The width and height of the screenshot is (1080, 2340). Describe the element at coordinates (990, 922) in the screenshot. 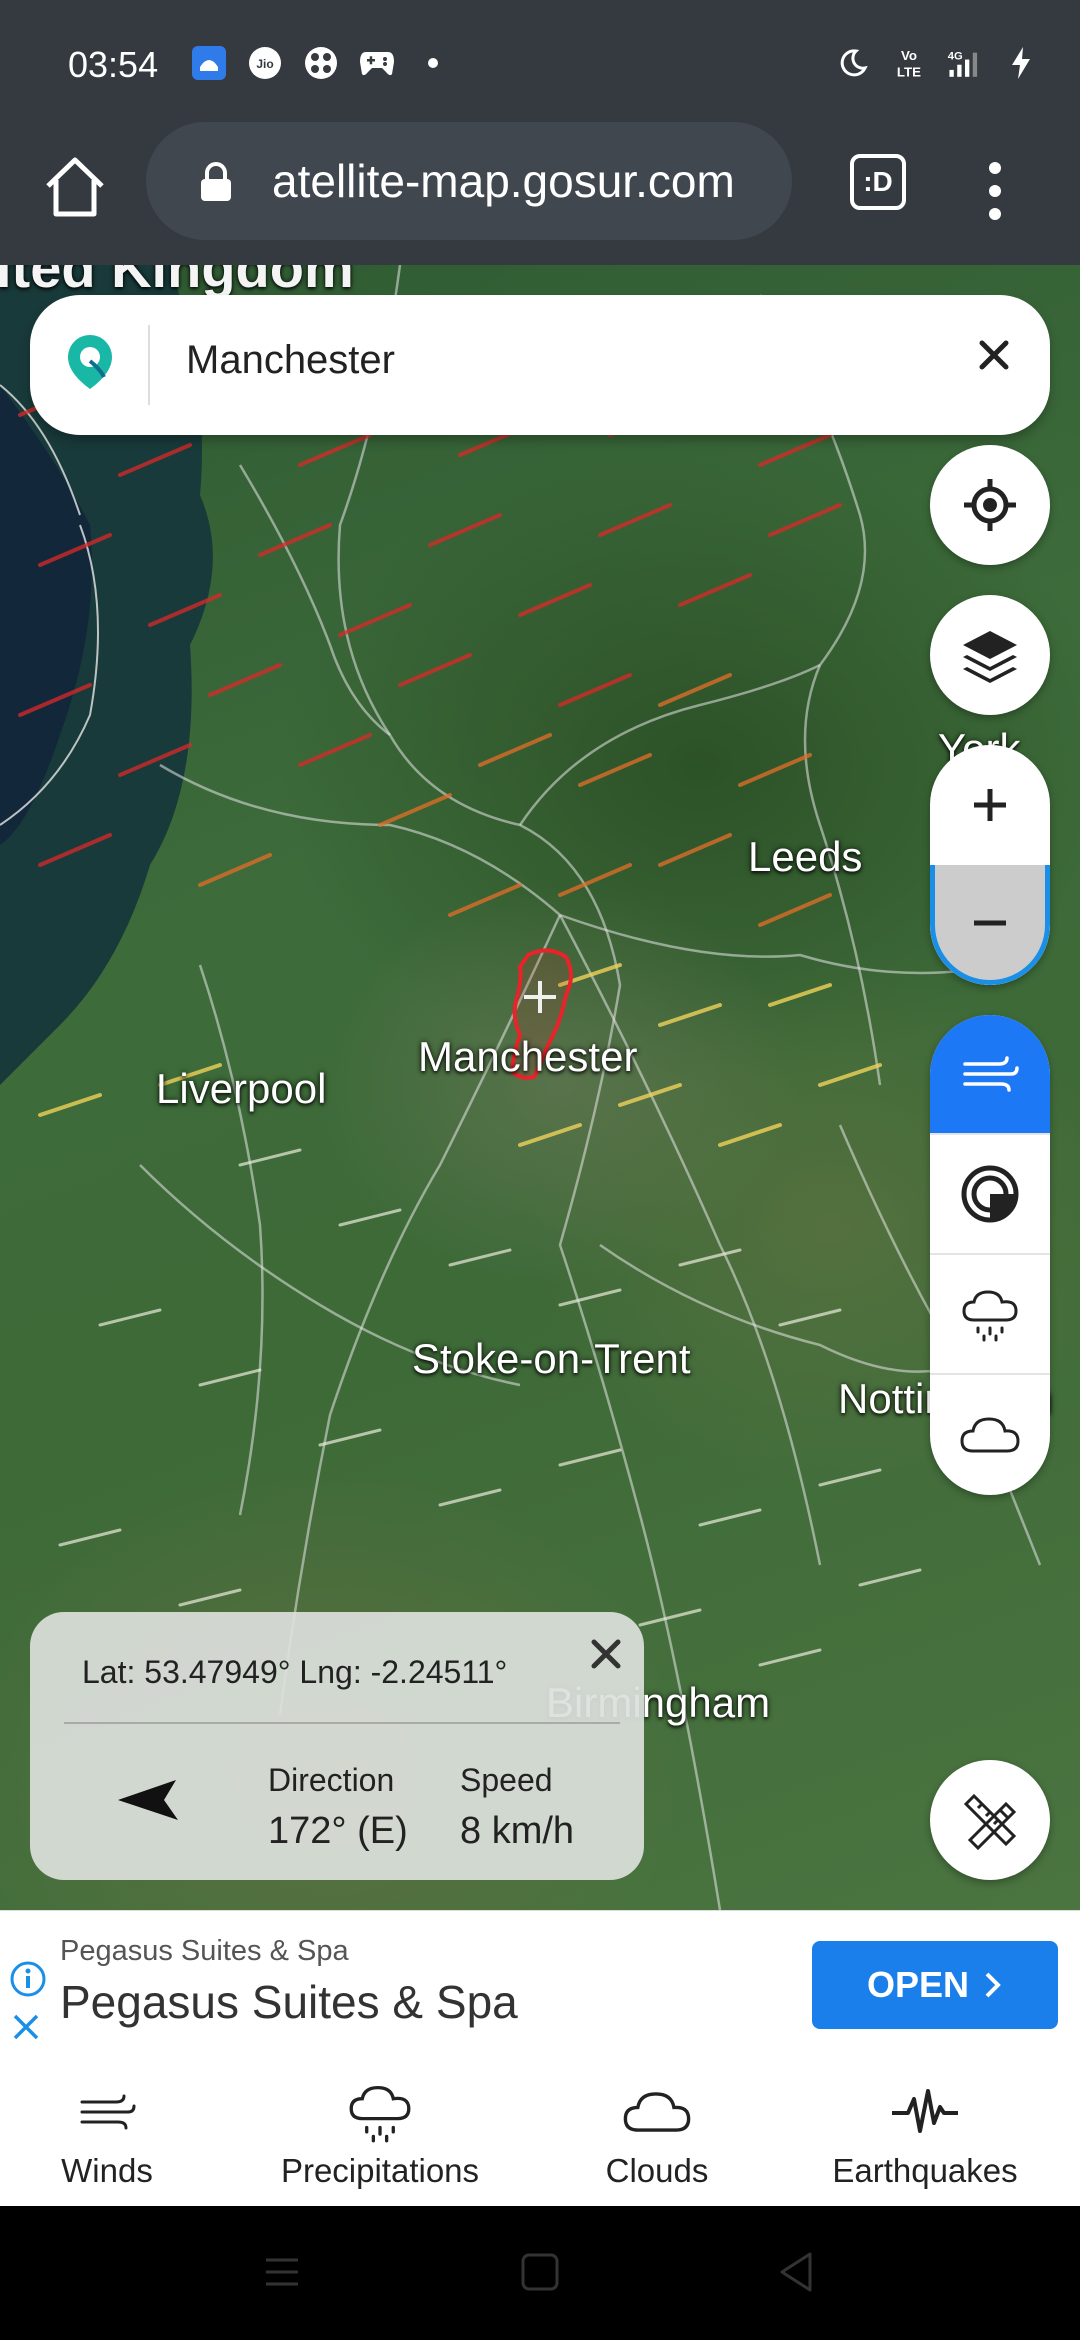

I see `minus-icon` at that location.